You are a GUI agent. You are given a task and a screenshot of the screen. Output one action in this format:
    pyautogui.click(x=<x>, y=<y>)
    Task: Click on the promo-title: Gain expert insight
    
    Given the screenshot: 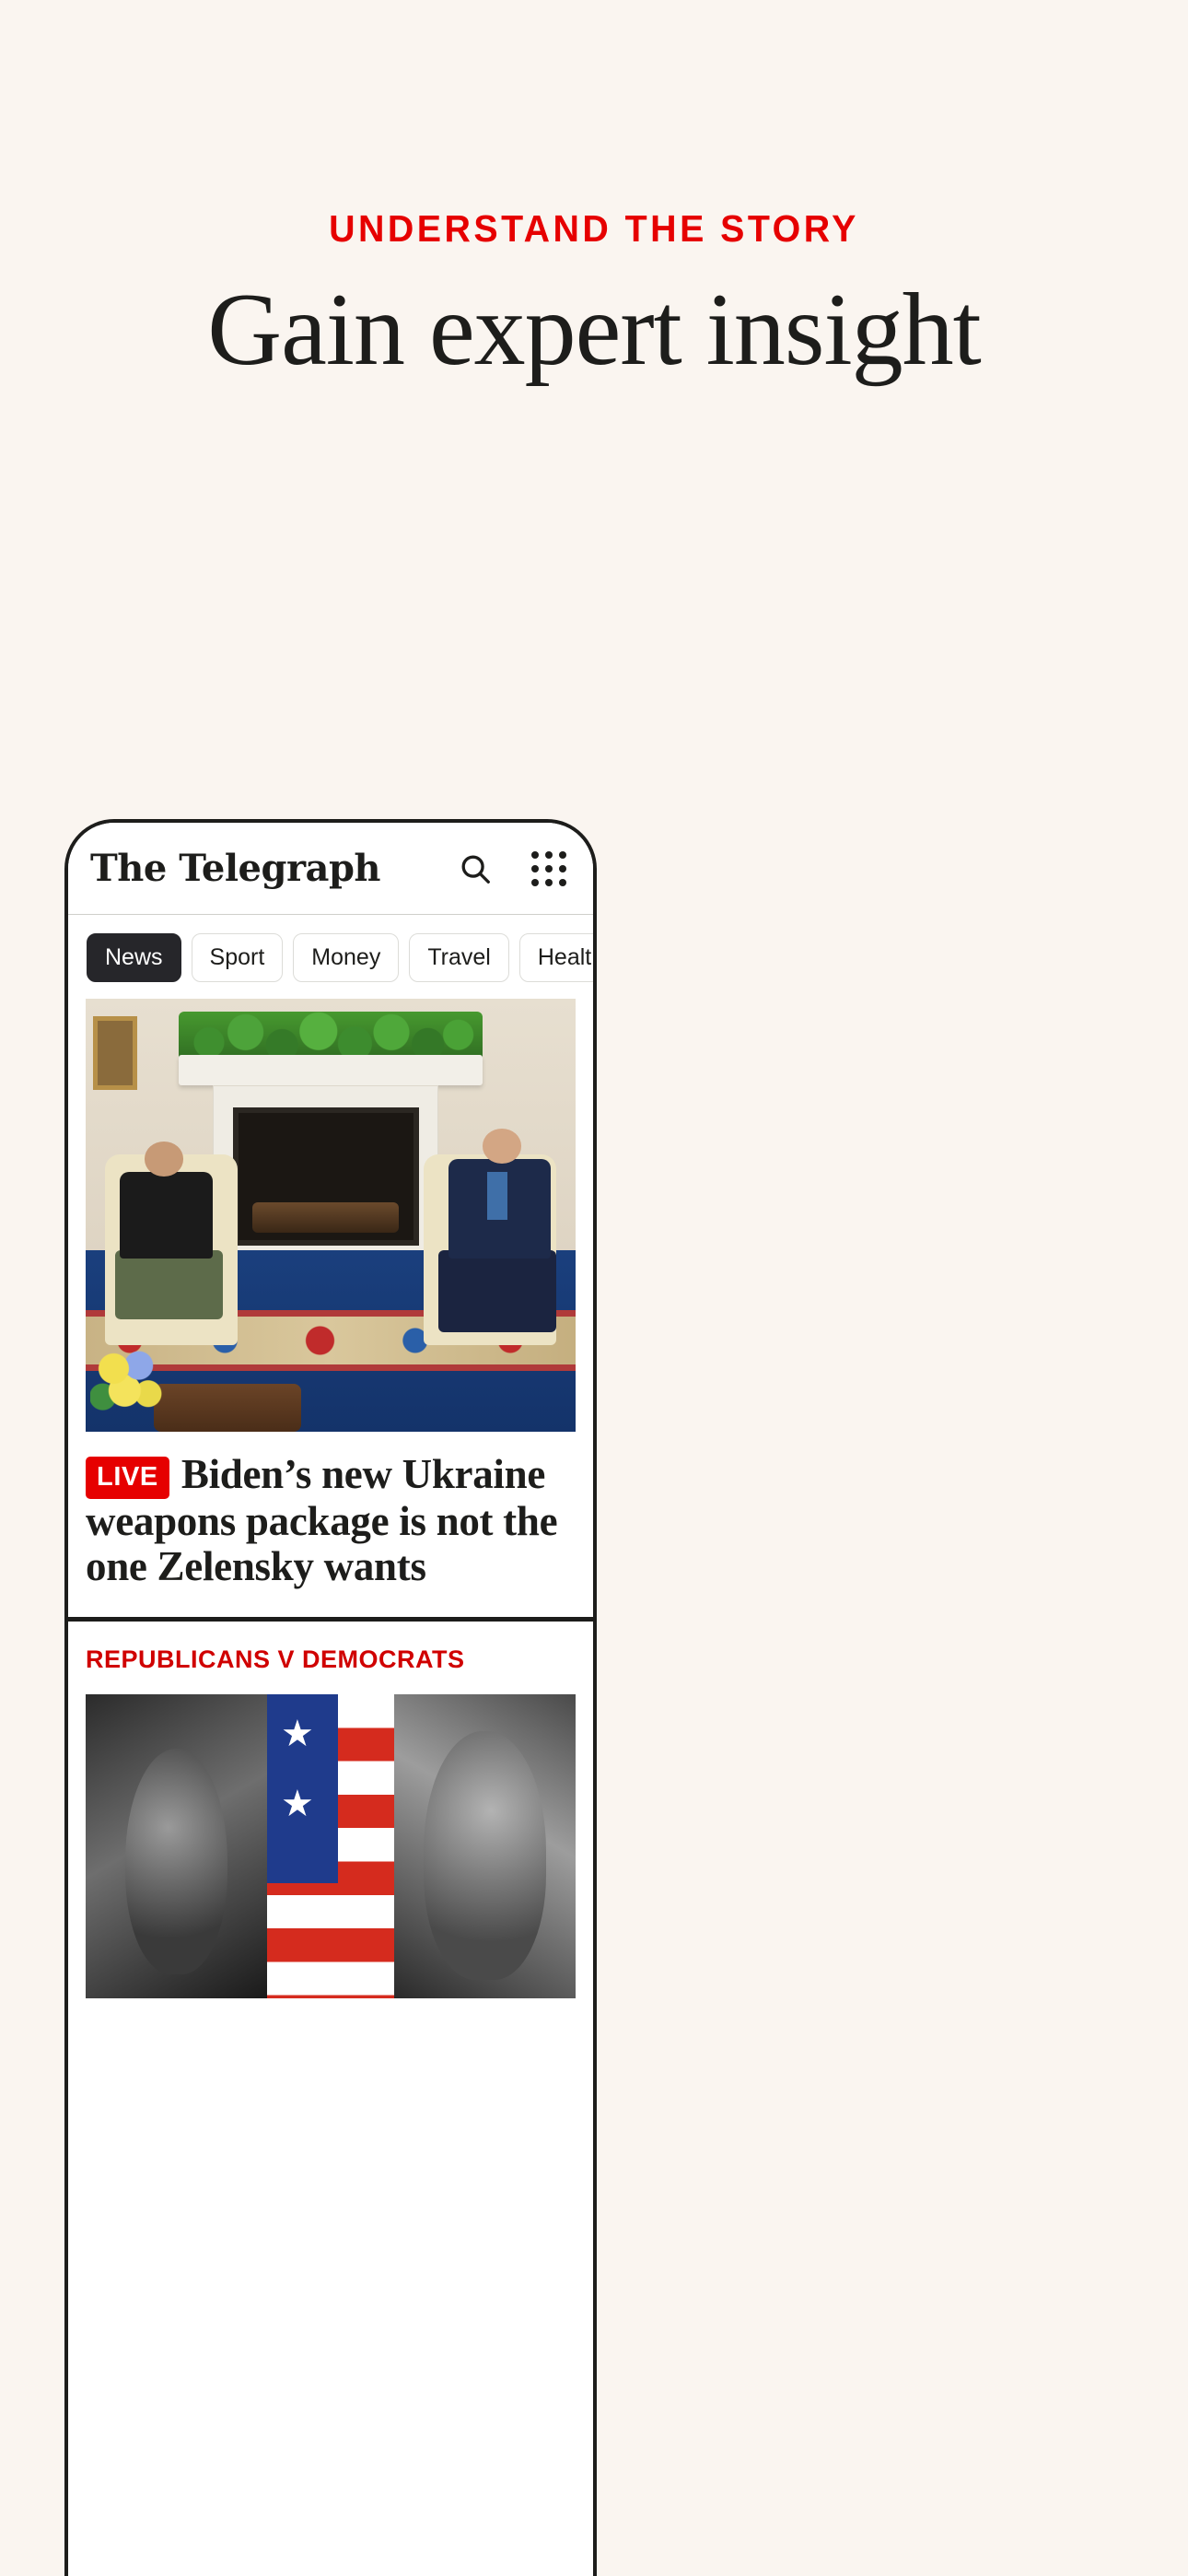 What is the action you would take?
    pyautogui.click(x=594, y=330)
    